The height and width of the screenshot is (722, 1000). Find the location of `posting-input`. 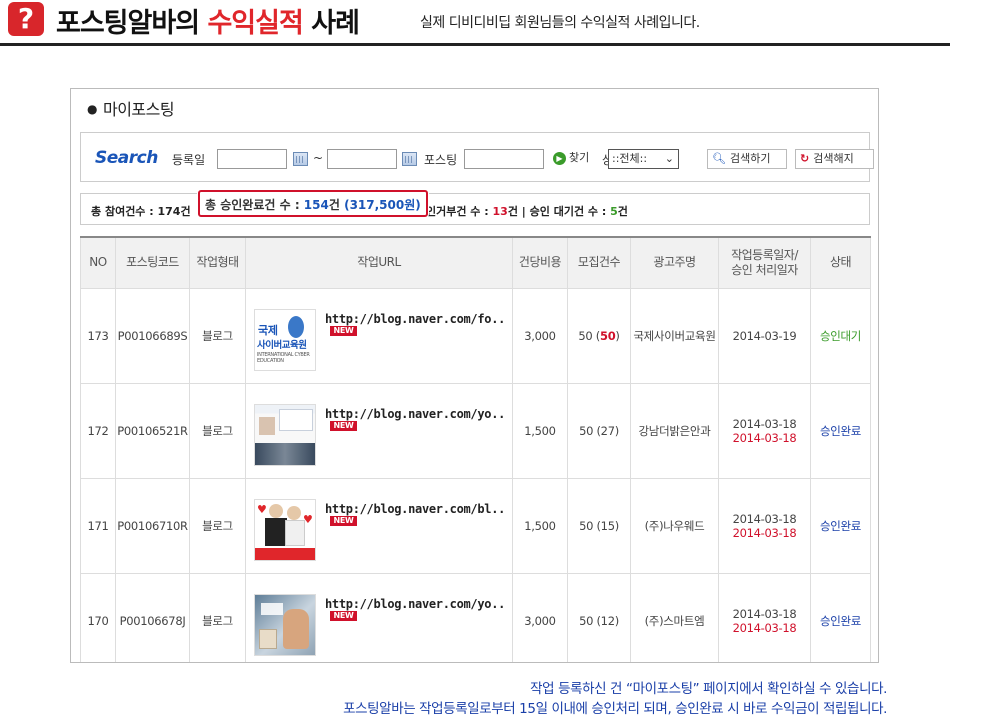

posting-input is located at coordinates (504, 159).